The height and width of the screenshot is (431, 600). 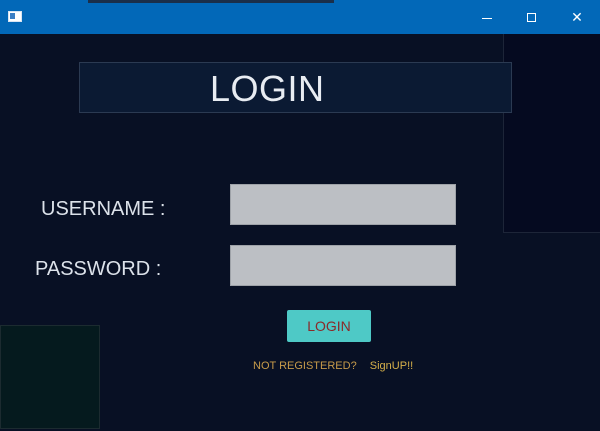 What do you see at coordinates (50, 377) in the screenshot?
I see `decorative-panel-left` at bounding box center [50, 377].